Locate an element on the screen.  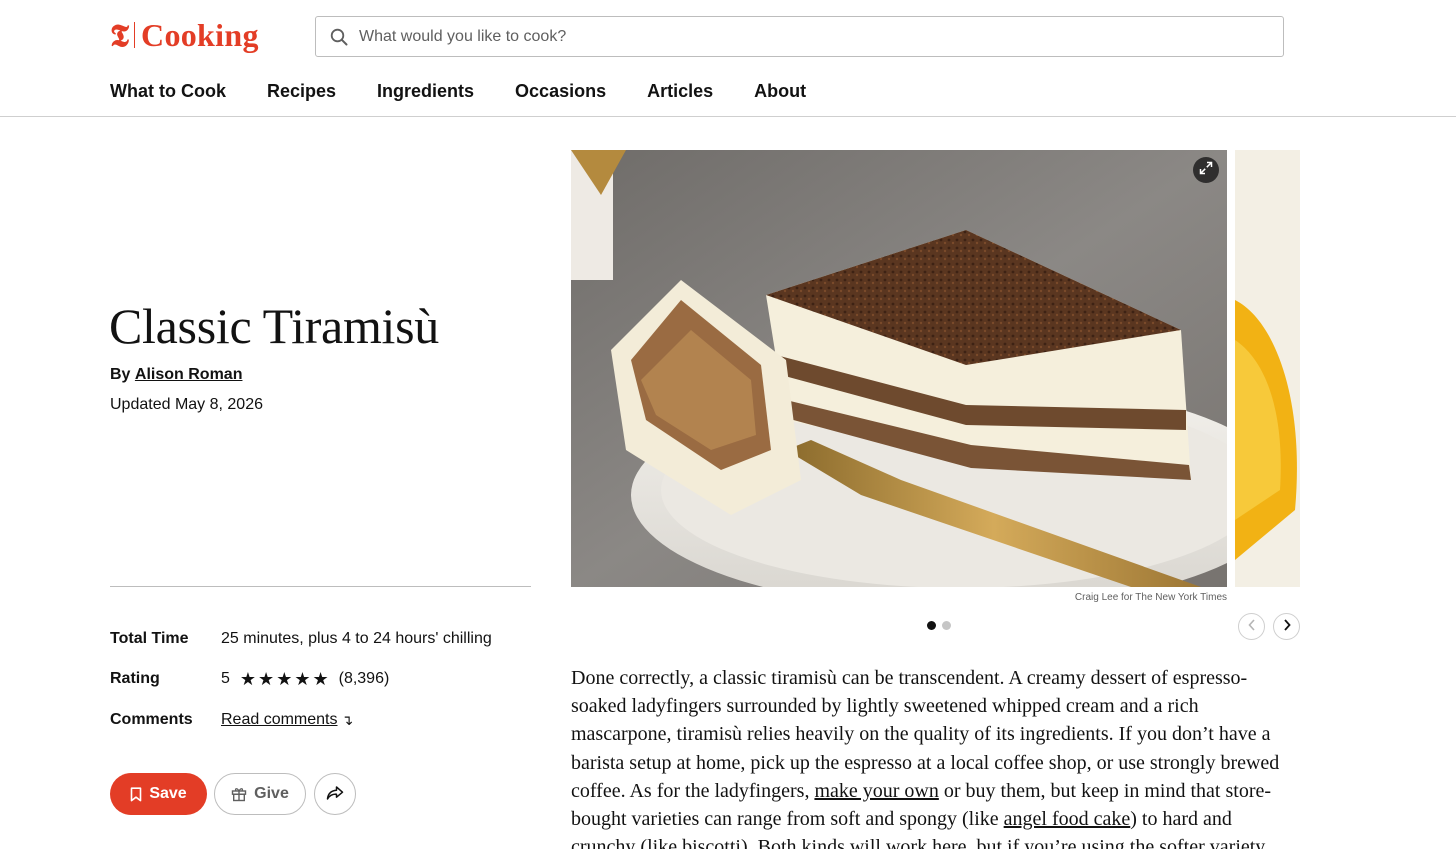
angel-food-cake-link: angel food cake is located at coordinates (1067, 819).